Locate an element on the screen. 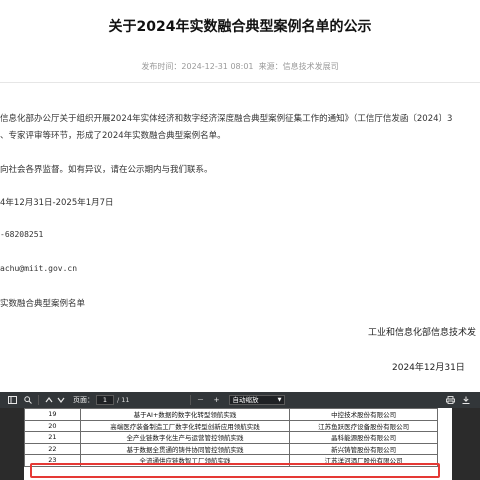 The width and height of the screenshot is (480, 480). table-row: 21 全产业链数字化生产与运营管控领航实践 晶科能源股份有限公司 is located at coordinates (231, 437).